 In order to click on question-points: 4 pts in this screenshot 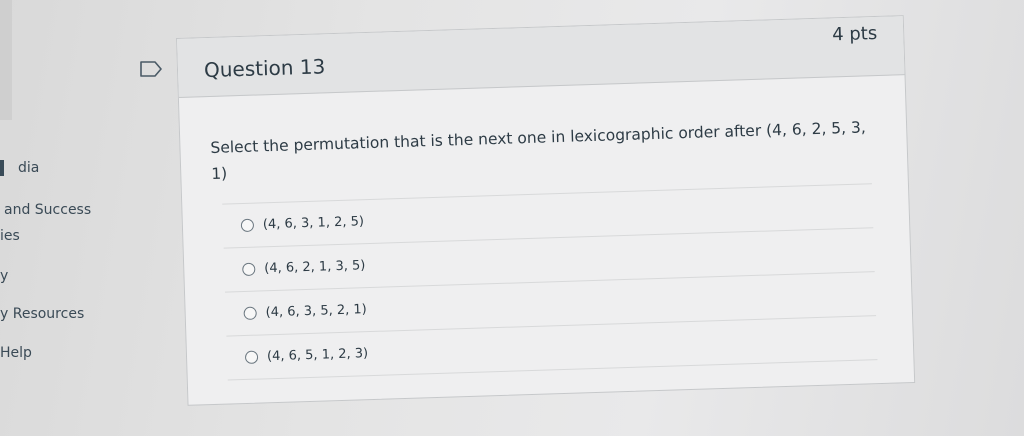, I will do `click(854, 34)`.